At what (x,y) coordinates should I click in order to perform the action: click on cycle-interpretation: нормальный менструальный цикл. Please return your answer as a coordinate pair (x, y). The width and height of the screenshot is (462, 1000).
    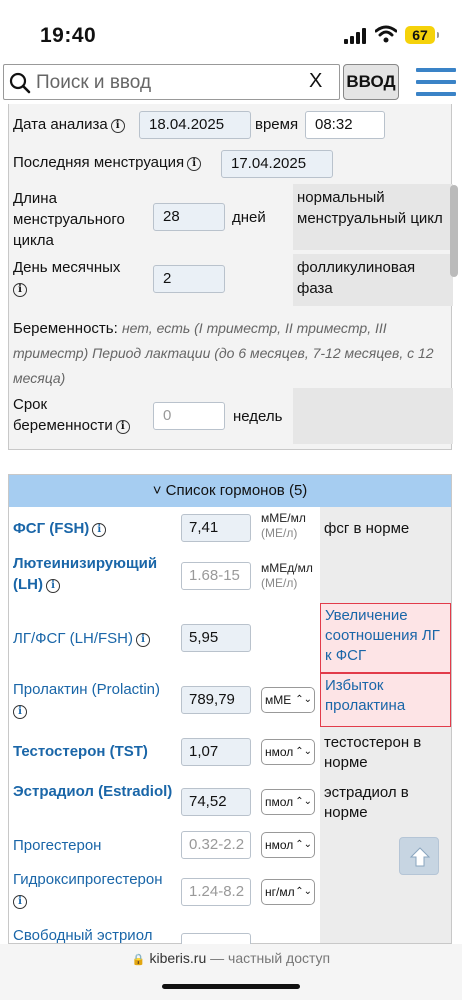
    Looking at the image, I should click on (373, 217).